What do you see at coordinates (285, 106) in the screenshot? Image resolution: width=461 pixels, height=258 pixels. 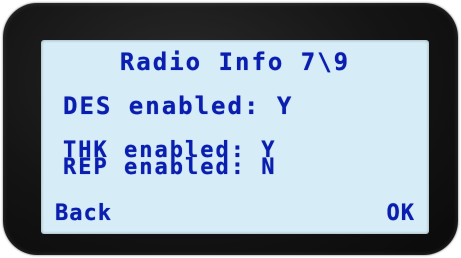 I see `des-enabled-value: Y` at bounding box center [285, 106].